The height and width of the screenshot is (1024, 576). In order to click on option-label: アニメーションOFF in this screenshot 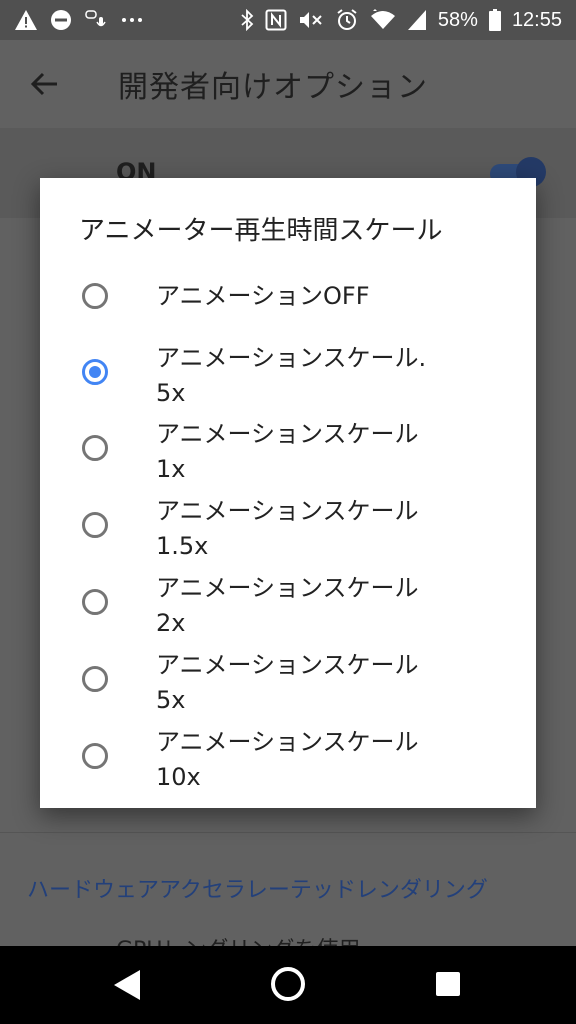, I will do `click(263, 296)`.